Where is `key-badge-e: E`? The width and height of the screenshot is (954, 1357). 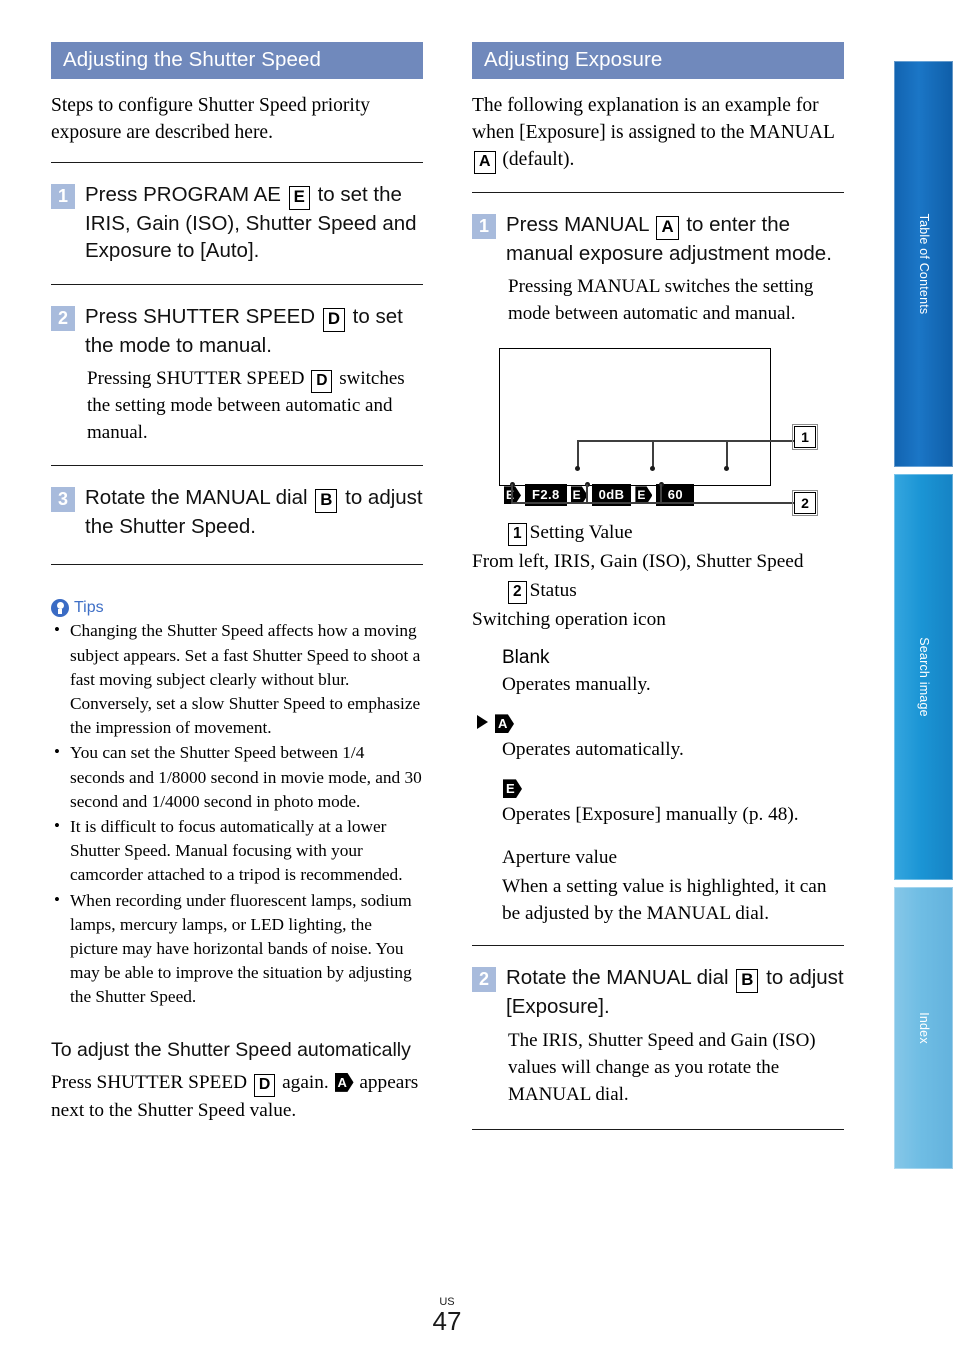 key-badge-e: E is located at coordinates (299, 198).